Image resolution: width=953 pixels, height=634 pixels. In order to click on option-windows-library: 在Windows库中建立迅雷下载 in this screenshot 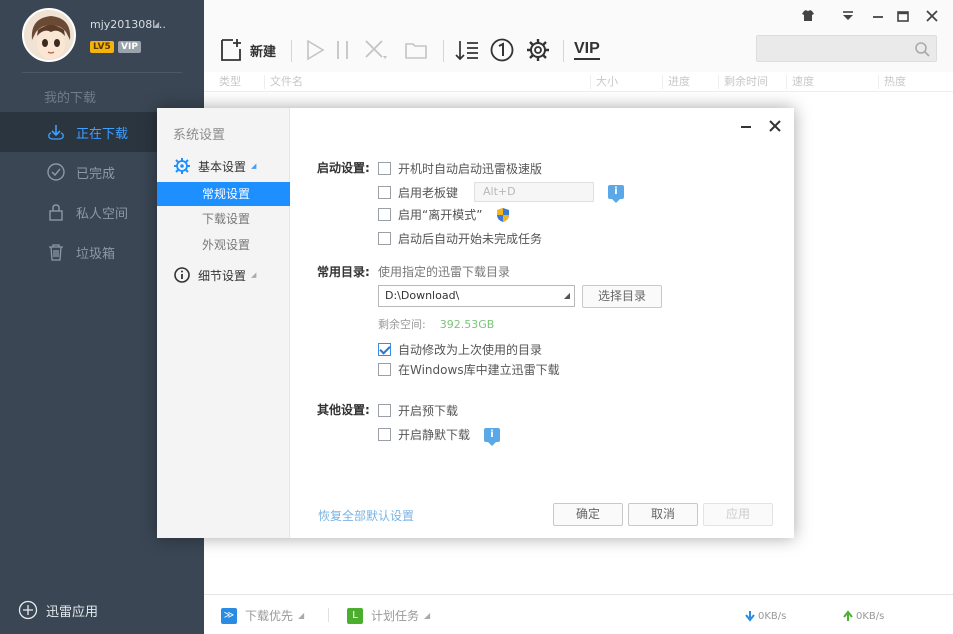, I will do `click(469, 369)`.